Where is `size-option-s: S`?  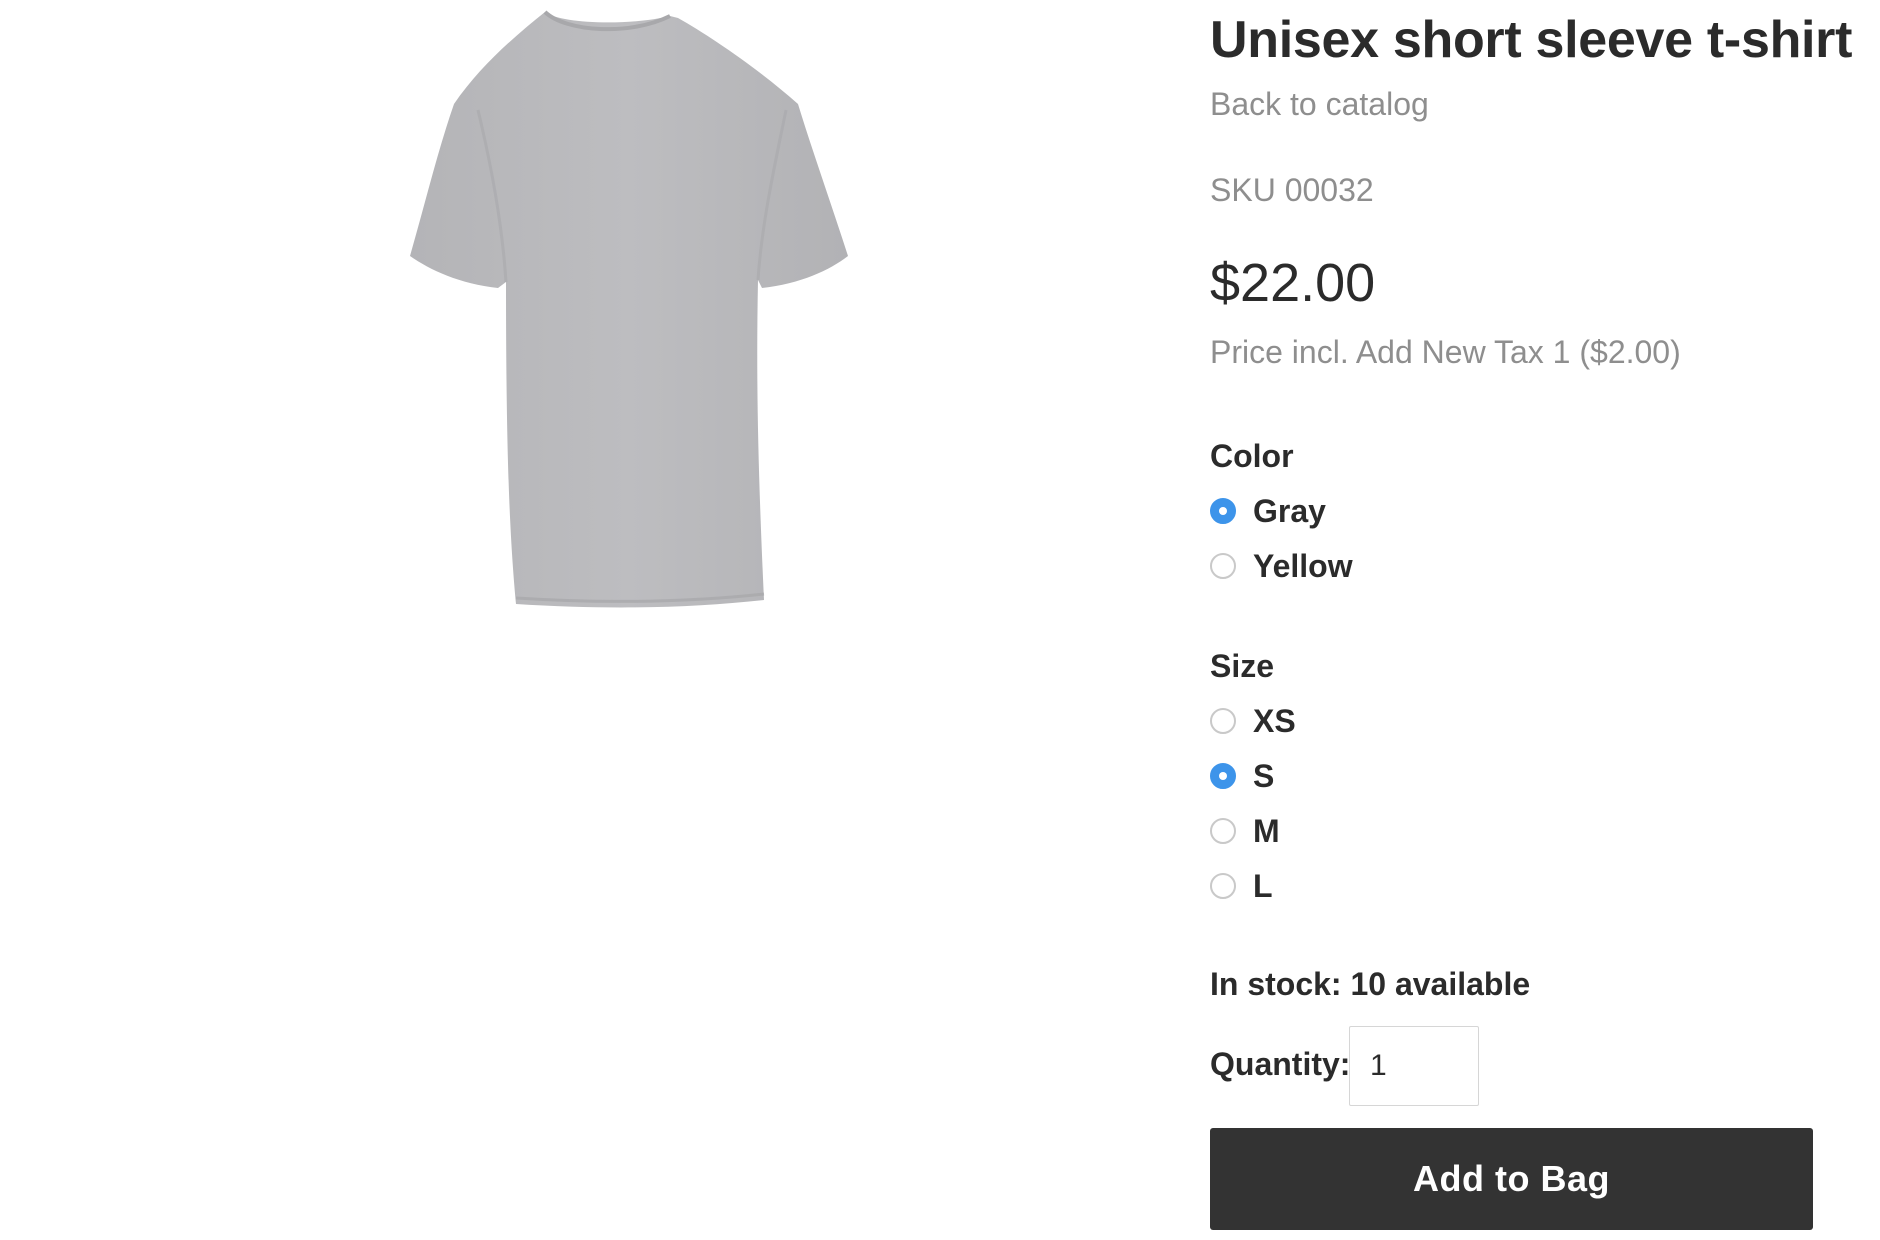 size-option-s: S is located at coordinates (1242, 776).